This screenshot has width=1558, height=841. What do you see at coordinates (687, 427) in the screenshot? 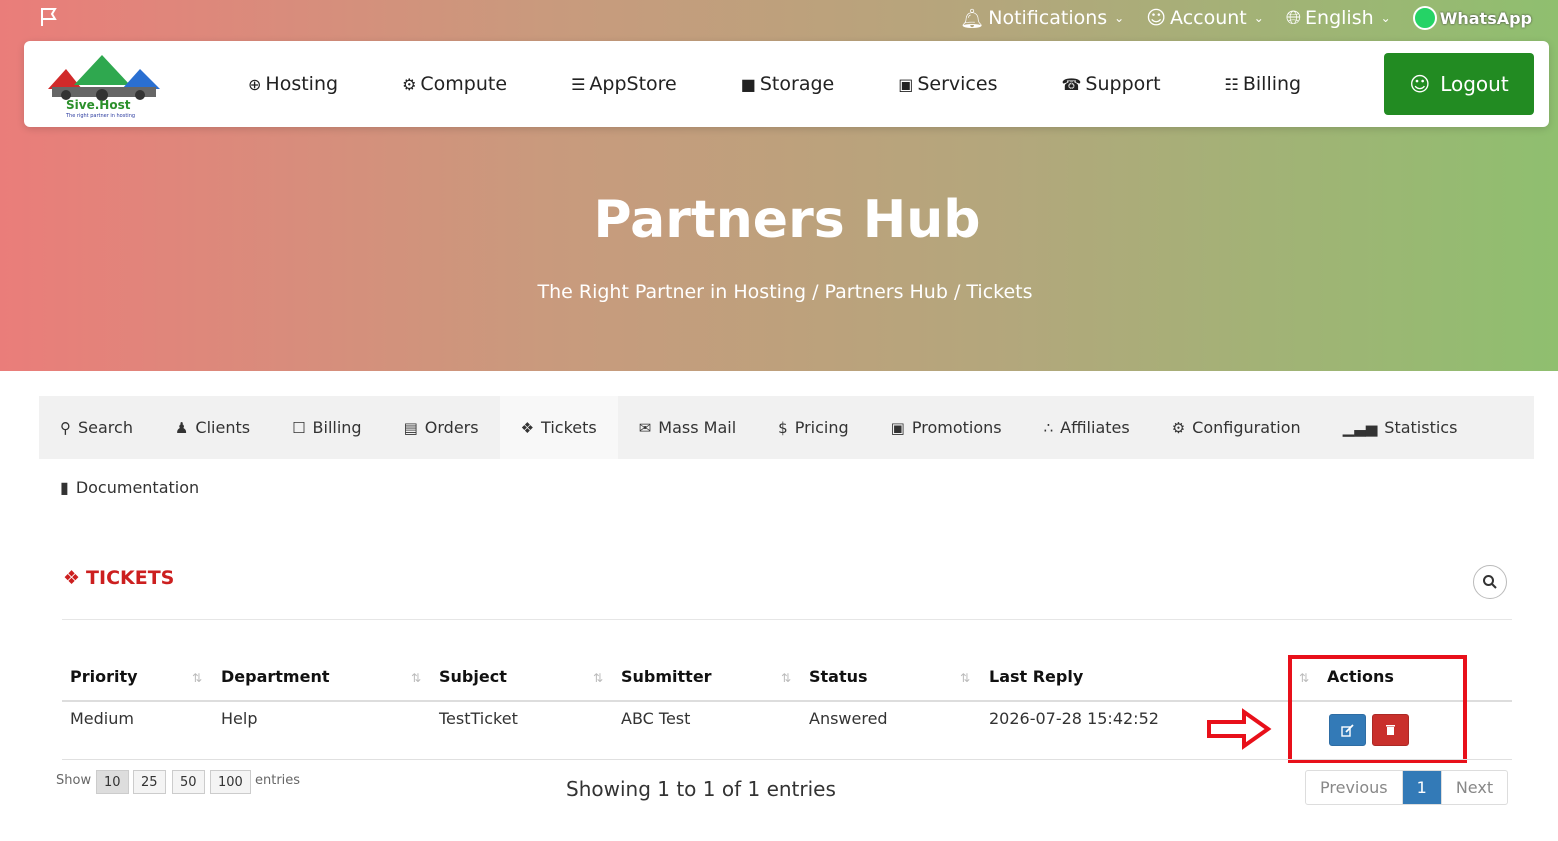
I see `tab-mass-mail: ✉ Mass Mail` at bounding box center [687, 427].